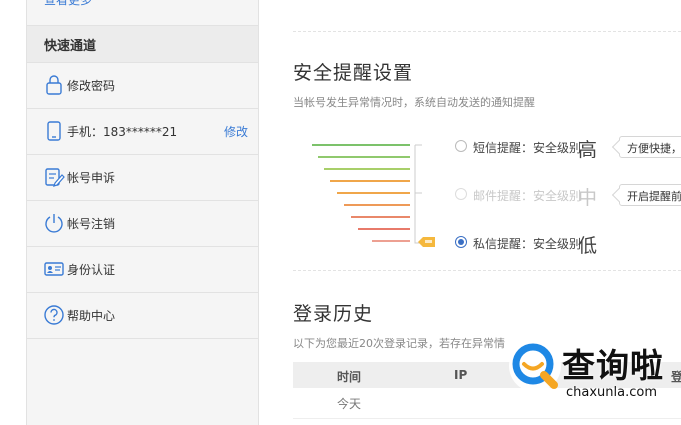 The width and height of the screenshot is (681, 425). Describe the element at coordinates (91, 316) in the screenshot. I see `sidebar-item-label: 帮助中心` at that location.